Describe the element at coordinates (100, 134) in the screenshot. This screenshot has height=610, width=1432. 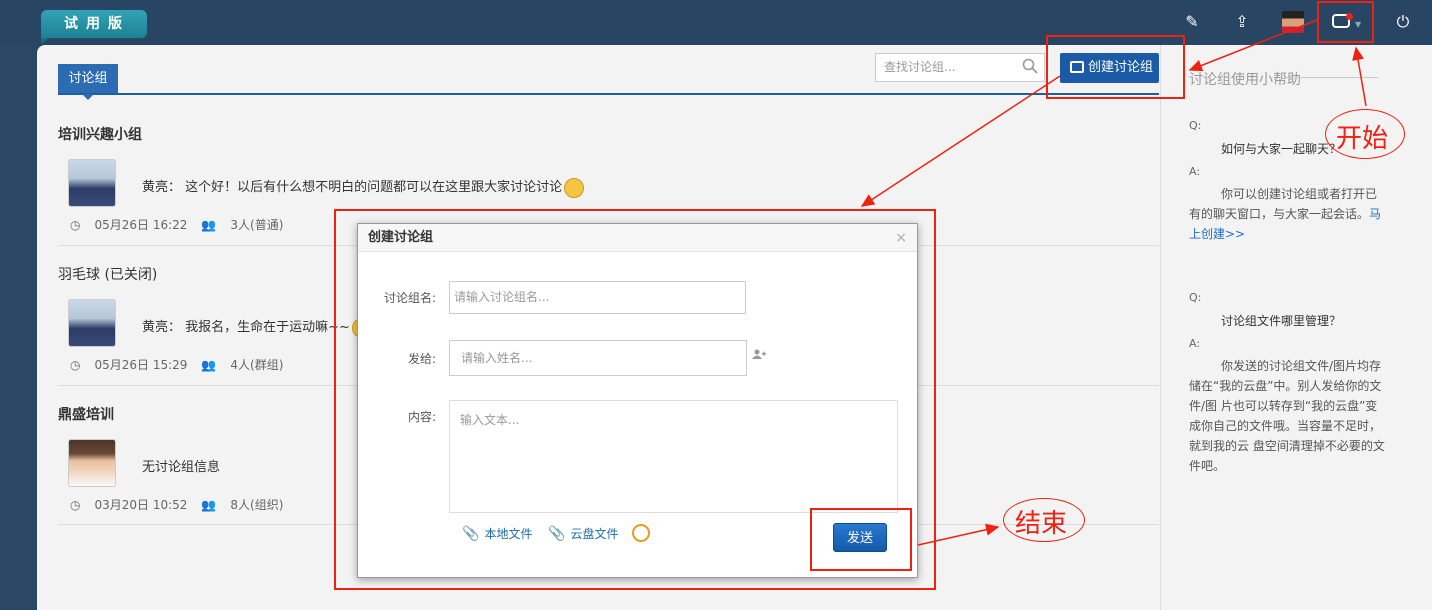
I see `group-title: 培训兴趣小组` at that location.